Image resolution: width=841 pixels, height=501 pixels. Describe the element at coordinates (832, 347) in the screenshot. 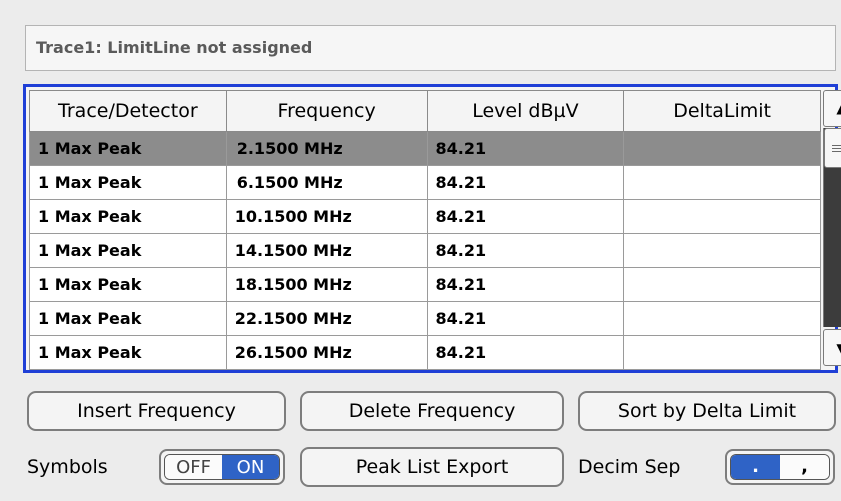

I see `scroll-down-button: ▼` at that location.